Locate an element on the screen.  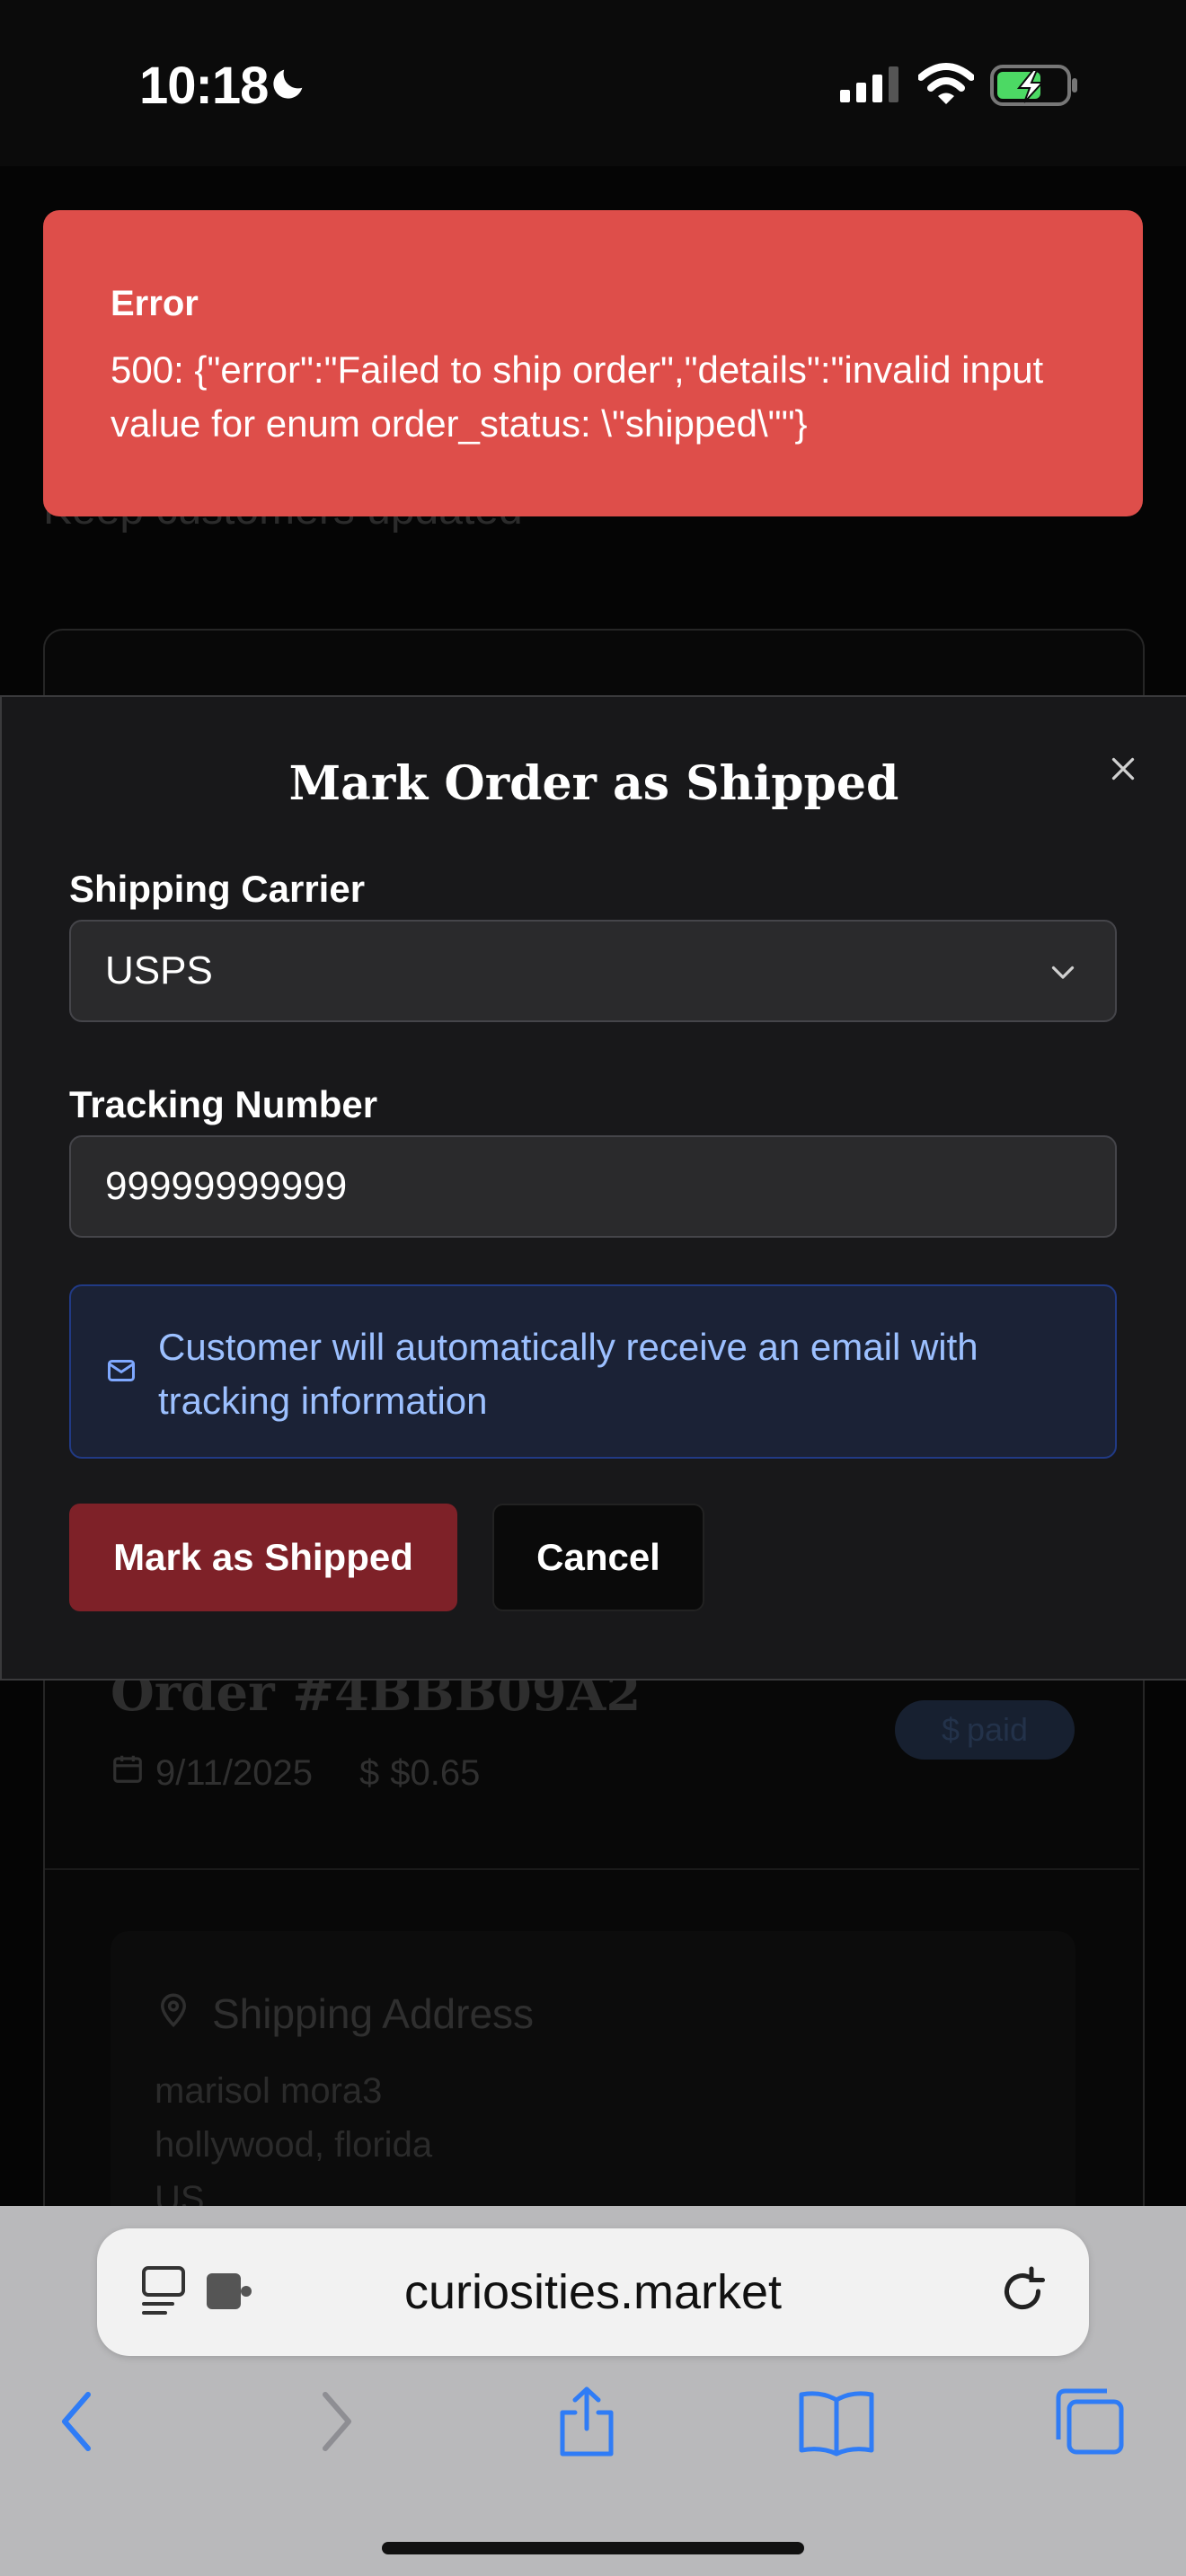
calendar-icon is located at coordinates (128, 1773).